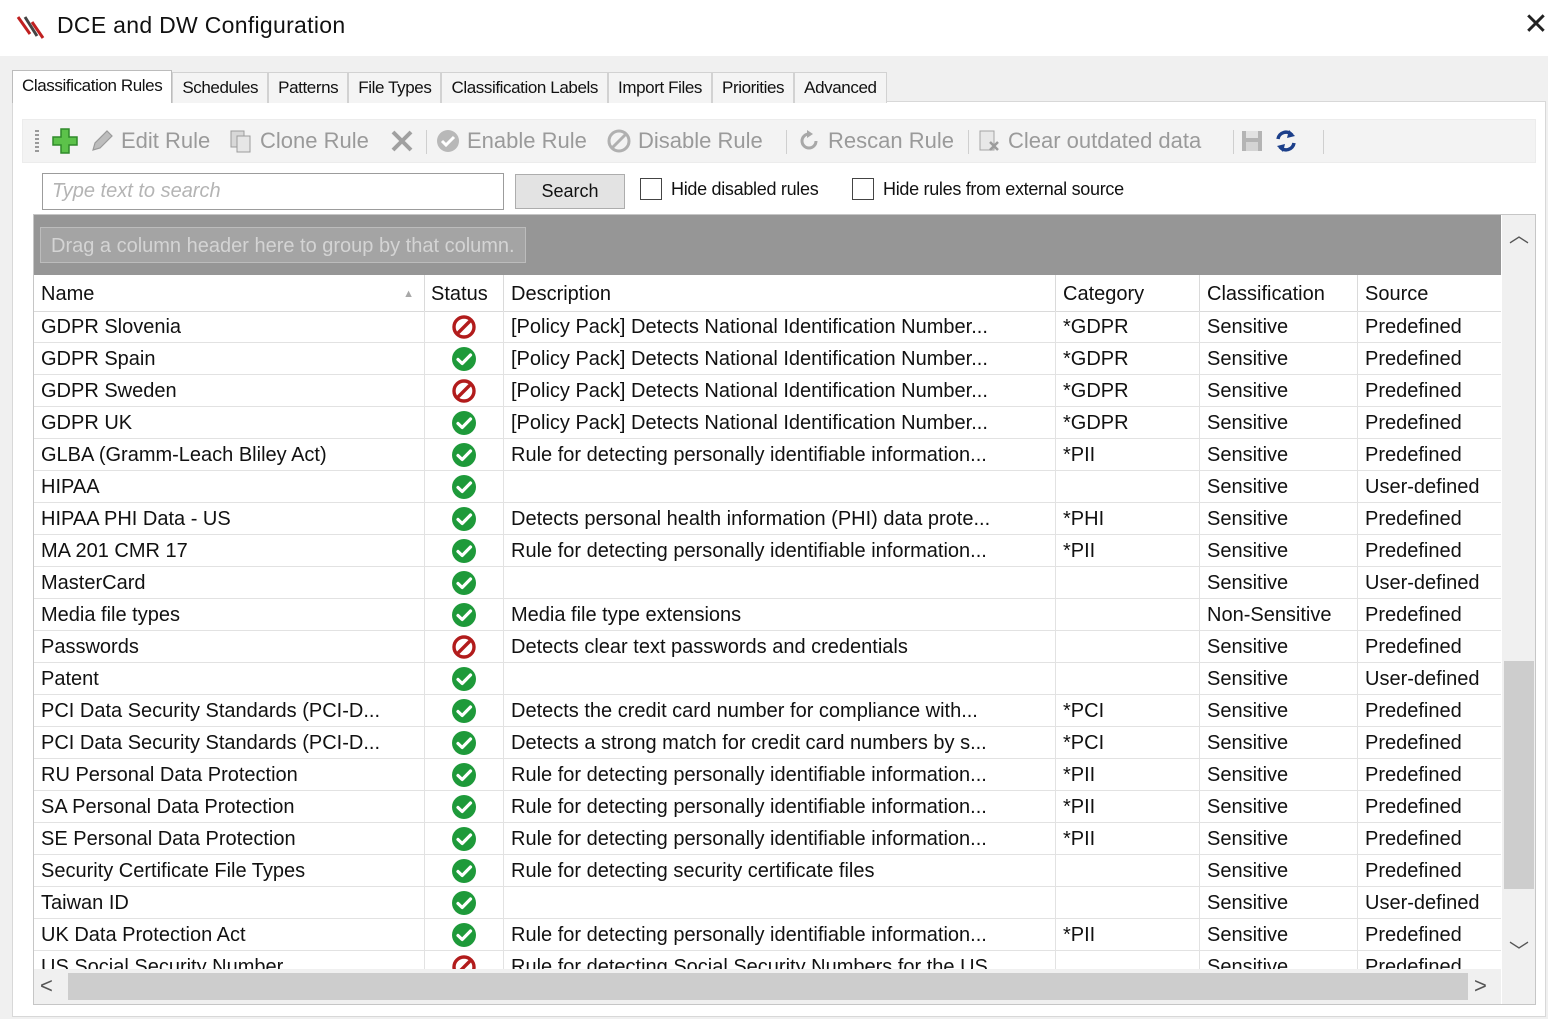 The height and width of the screenshot is (1019, 1548). What do you see at coordinates (102, 140) in the screenshot?
I see `pencil-icon` at bounding box center [102, 140].